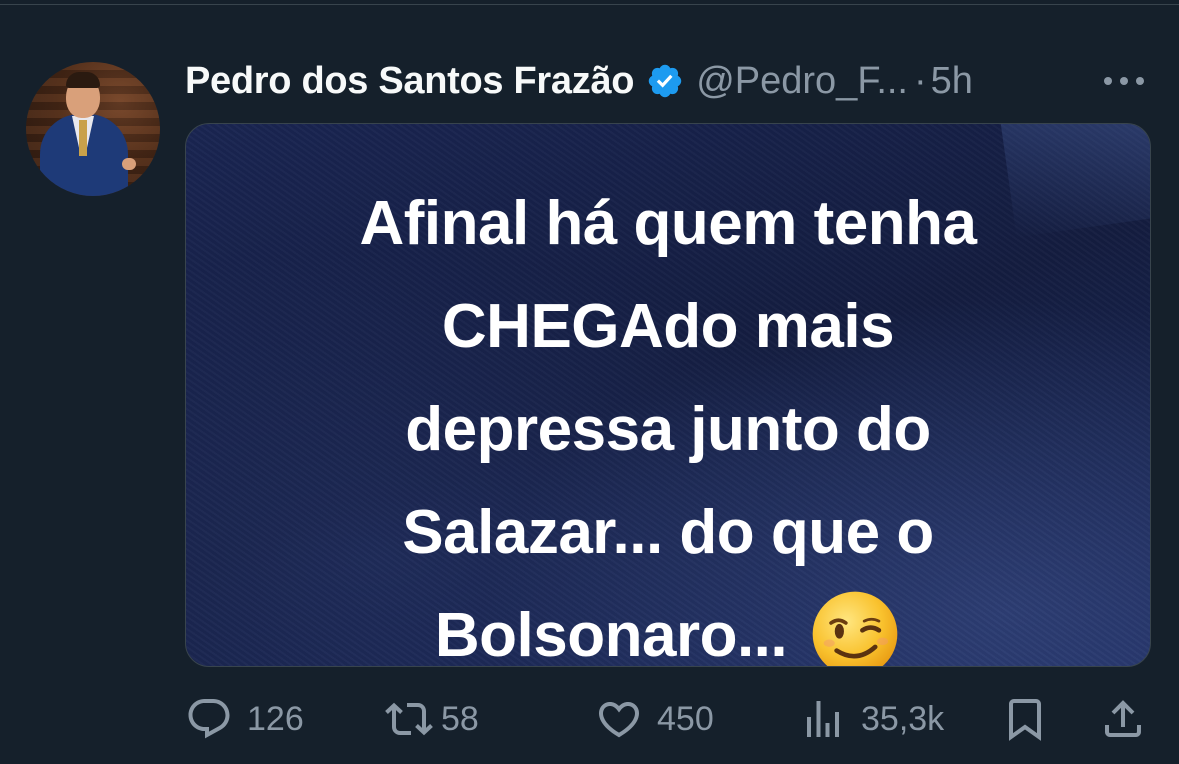  I want to click on media-text-line: CHEGAdo mais, so click(668, 326).